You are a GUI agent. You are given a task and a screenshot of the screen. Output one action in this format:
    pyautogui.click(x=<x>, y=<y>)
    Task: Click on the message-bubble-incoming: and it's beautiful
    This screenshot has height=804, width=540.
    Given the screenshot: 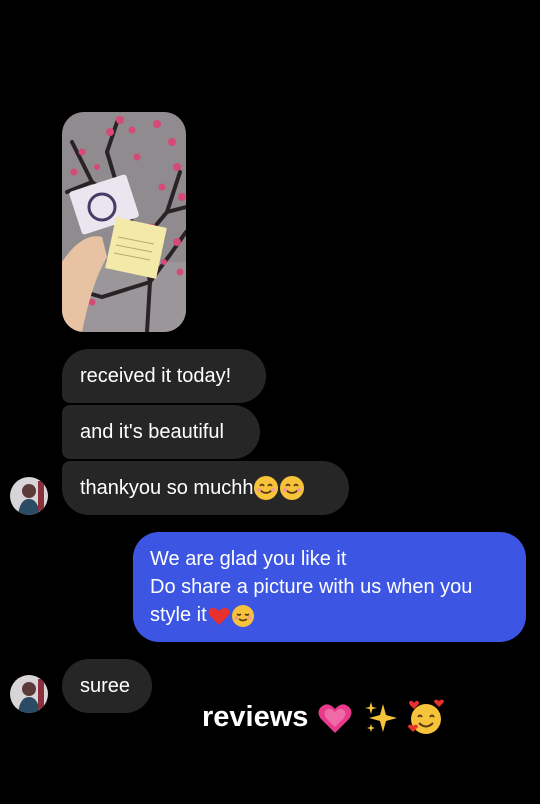 What is the action you would take?
    pyautogui.click(x=161, y=432)
    